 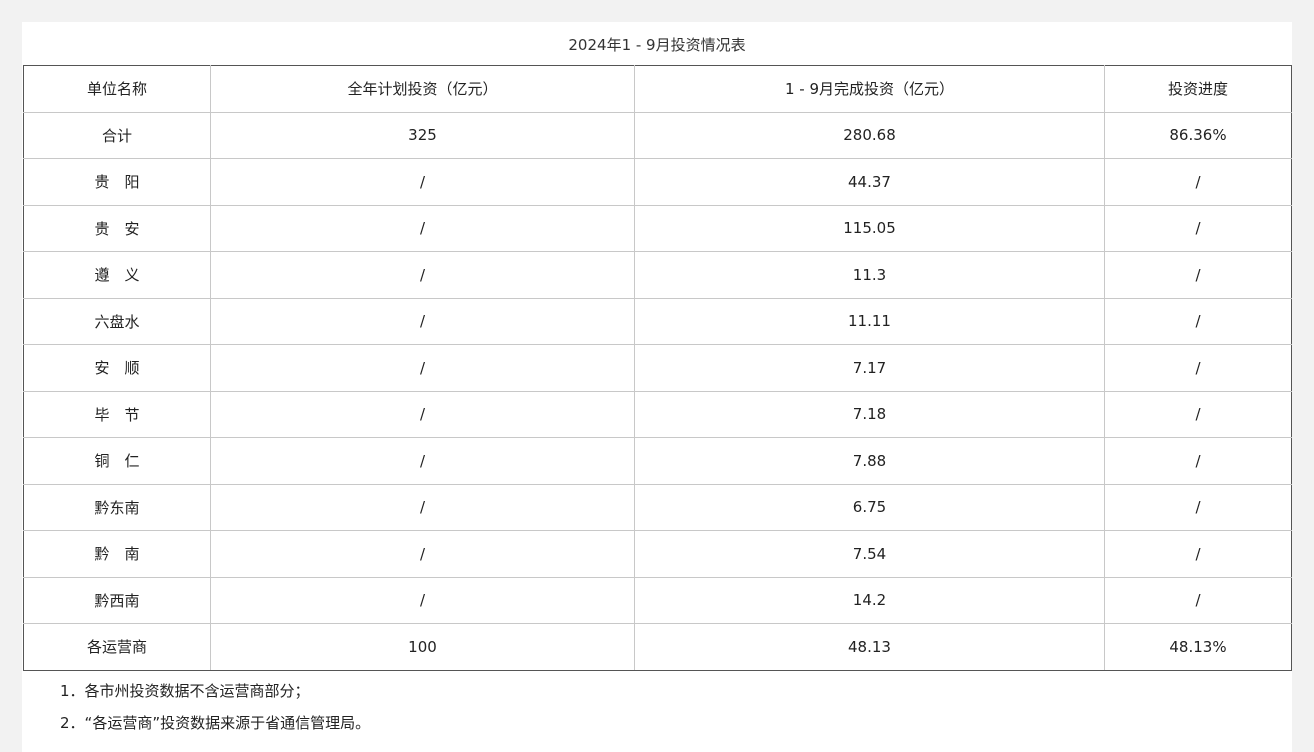 I want to click on table-row: 黔西南 / 14.2 /, so click(x=657, y=600).